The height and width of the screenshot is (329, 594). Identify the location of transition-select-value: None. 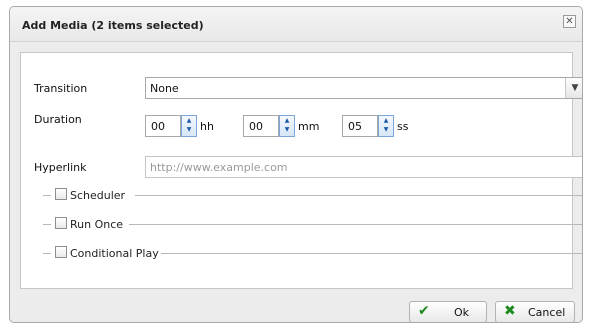
(164, 88).